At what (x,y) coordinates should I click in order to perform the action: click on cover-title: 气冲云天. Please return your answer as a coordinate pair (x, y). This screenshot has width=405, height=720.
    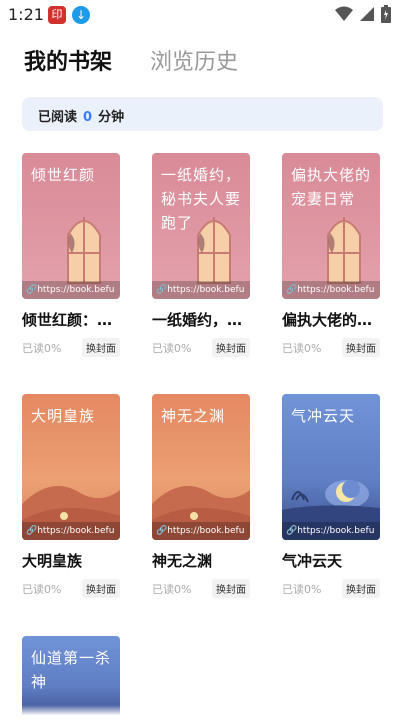
    Looking at the image, I should click on (323, 416).